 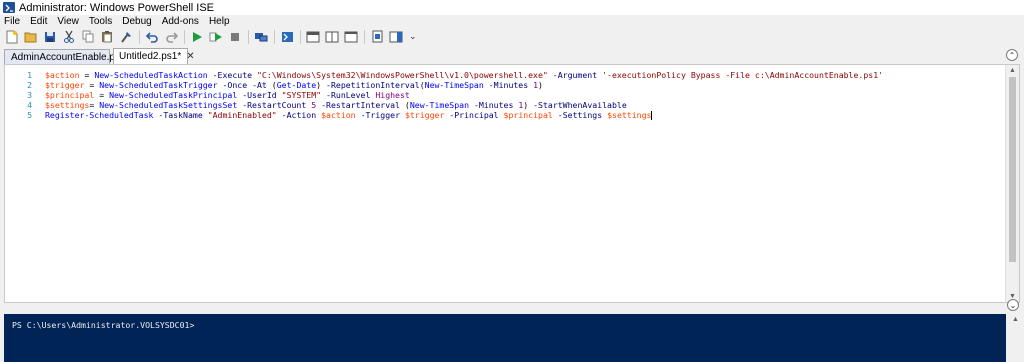 What do you see at coordinates (69, 37) in the screenshot?
I see `cut-icon` at bounding box center [69, 37].